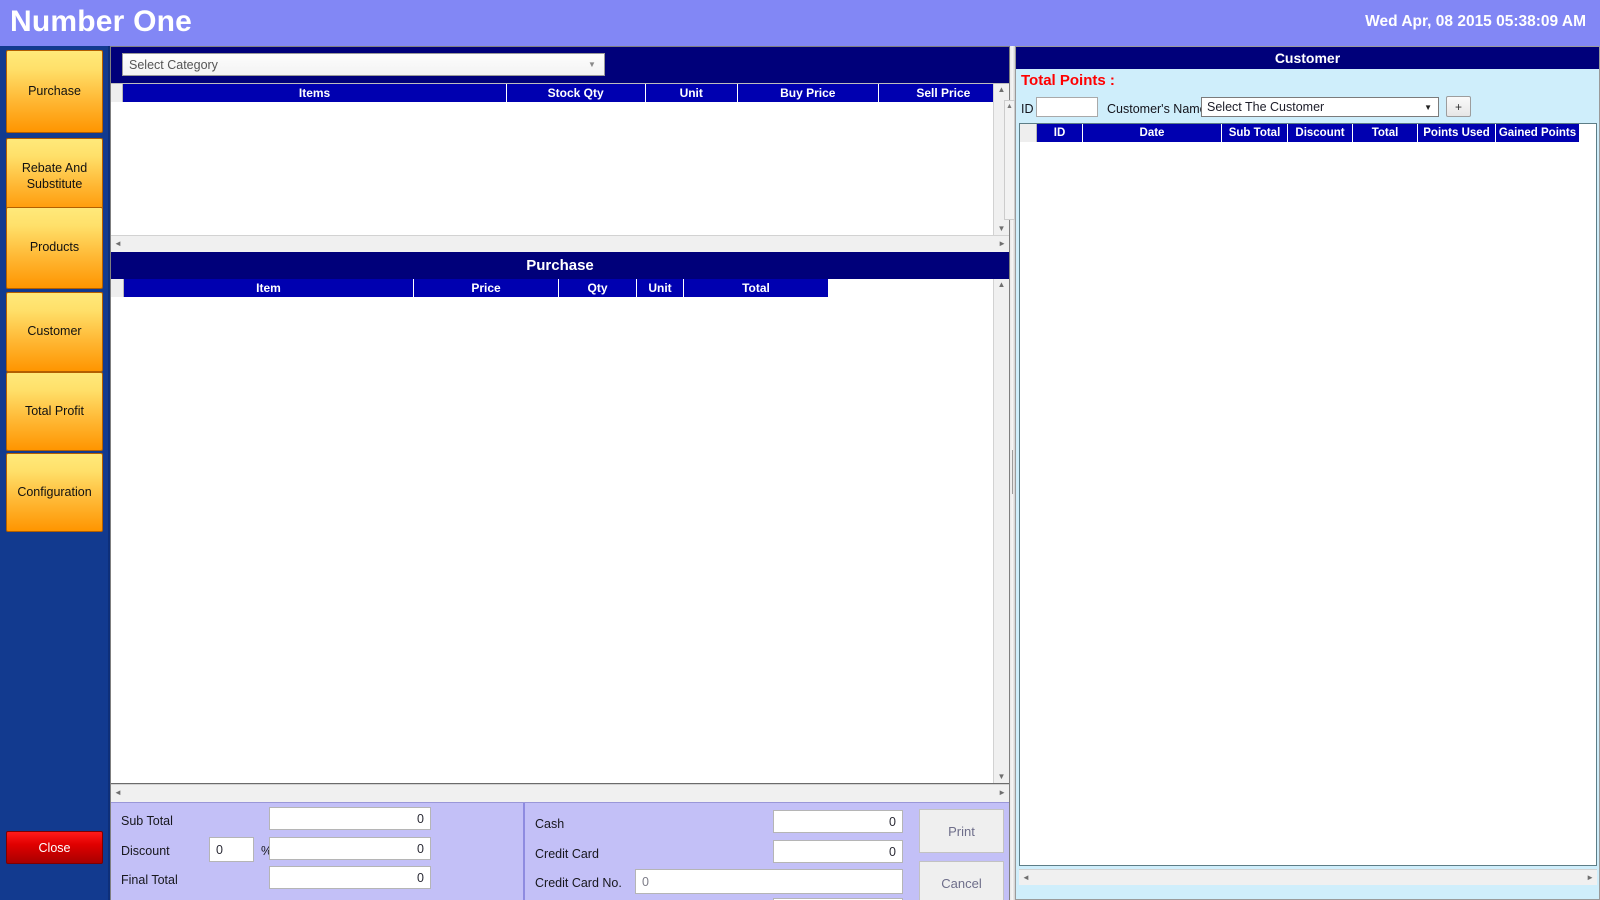 The image size is (1600, 900). I want to click on sidebar-item-label: Purchase, so click(54, 90).